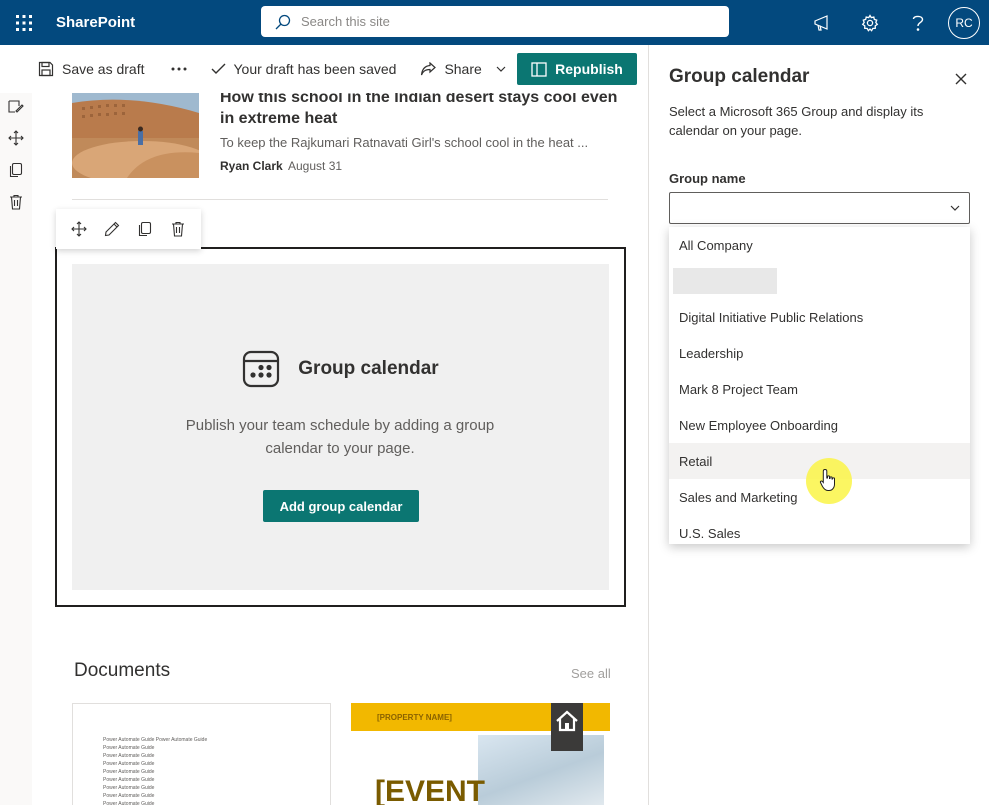  What do you see at coordinates (122, 670) in the screenshot?
I see `documents-title: Documents` at bounding box center [122, 670].